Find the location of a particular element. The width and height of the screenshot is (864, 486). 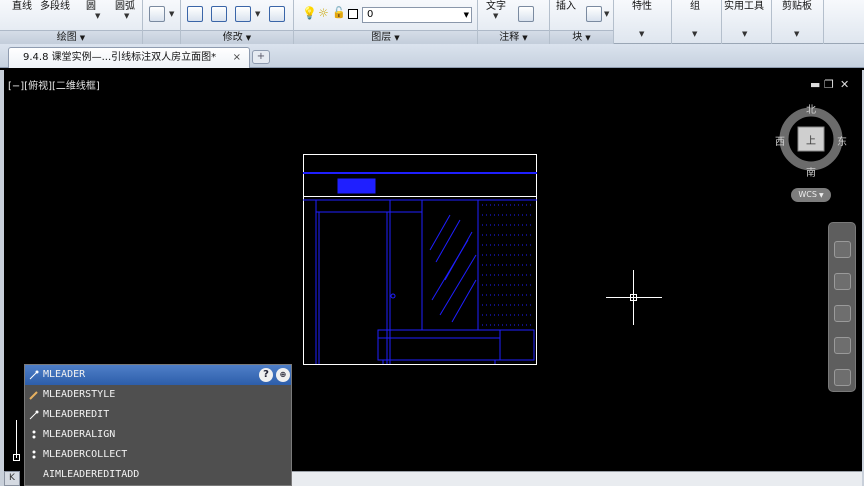

zoom-icon is located at coordinates (842, 313).